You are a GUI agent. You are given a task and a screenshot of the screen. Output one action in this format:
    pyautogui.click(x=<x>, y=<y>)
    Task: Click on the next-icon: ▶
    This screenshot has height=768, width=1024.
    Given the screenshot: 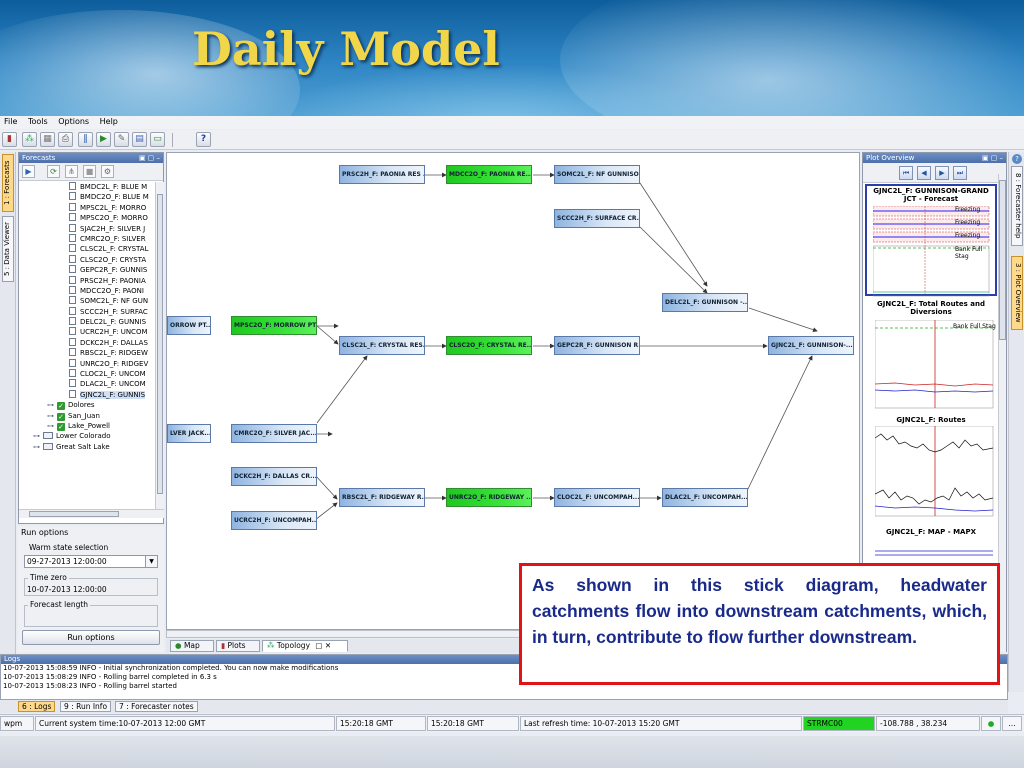 What is the action you would take?
    pyautogui.click(x=942, y=173)
    